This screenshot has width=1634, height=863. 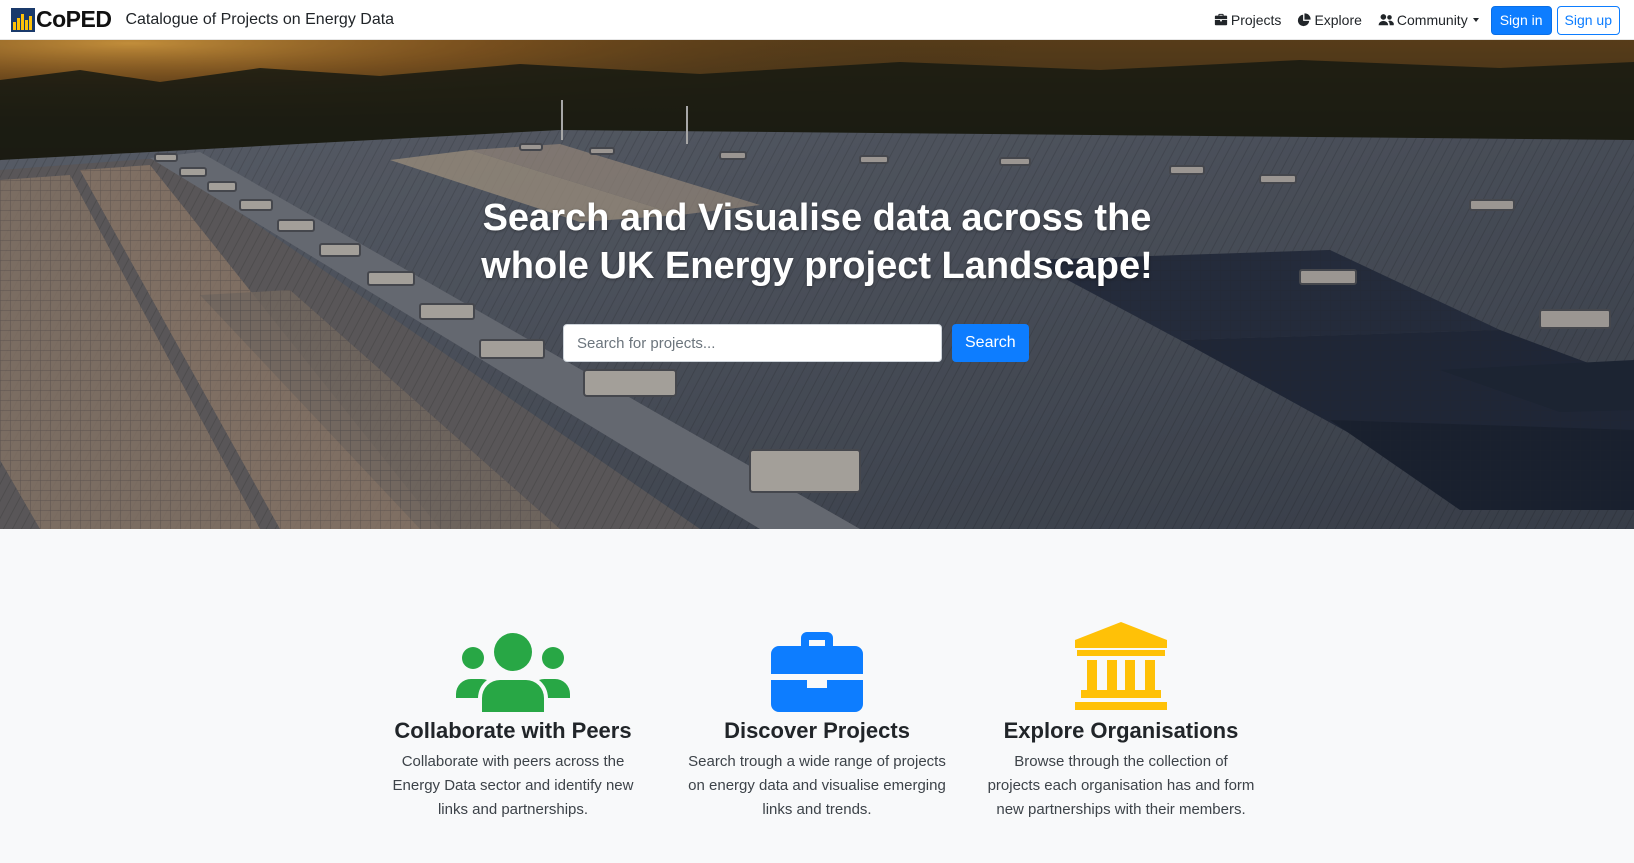 What do you see at coordinates (513, 730) in the screenshot?
I see `feature-title: Collaborate with Peers` at bounding box center [513, 730].